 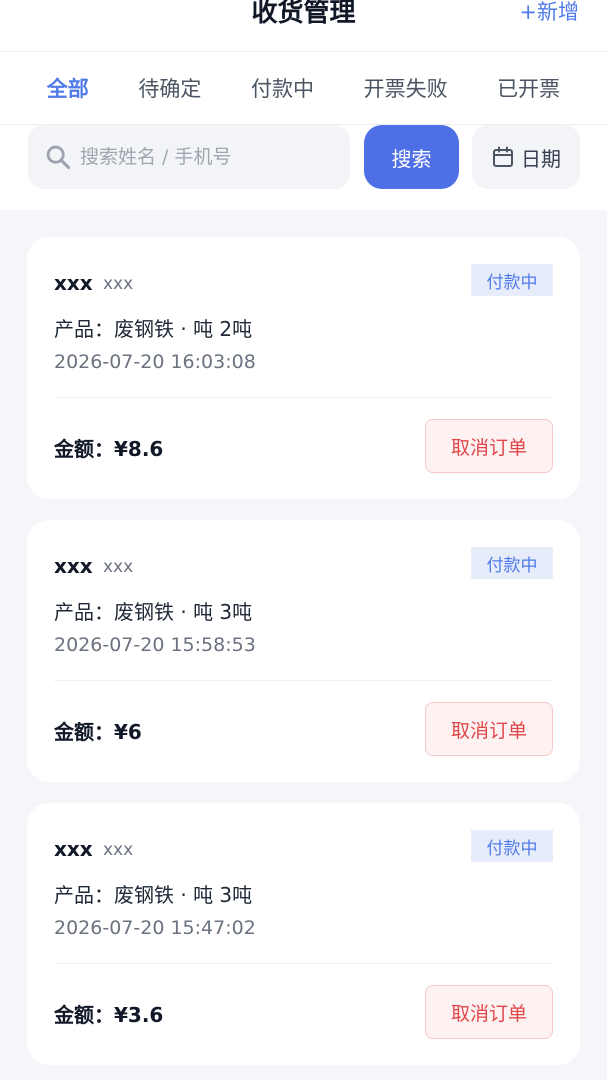 I want to click on product-info: 产品：废钢铁 · 吨 2吨, so click(x=153, y=329).